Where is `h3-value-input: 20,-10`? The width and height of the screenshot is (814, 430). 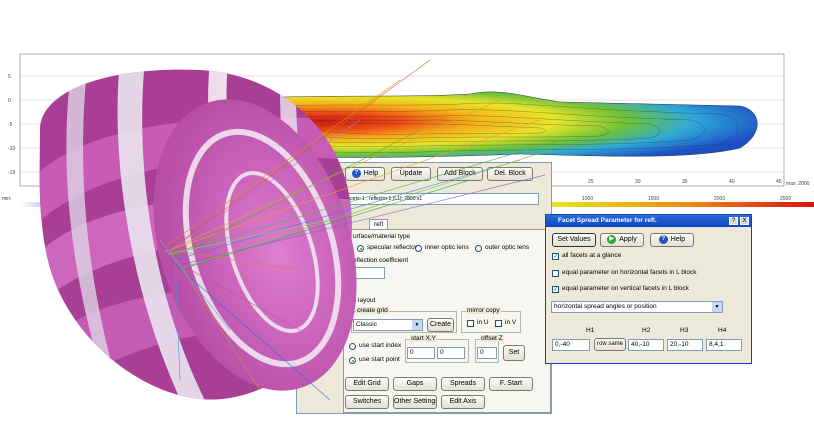
h3-value-input: 20,-10 is located at coordinates (685, 345).